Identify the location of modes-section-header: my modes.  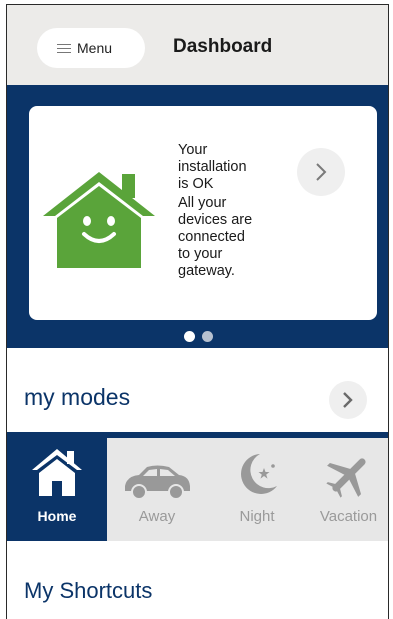
(197, 390).